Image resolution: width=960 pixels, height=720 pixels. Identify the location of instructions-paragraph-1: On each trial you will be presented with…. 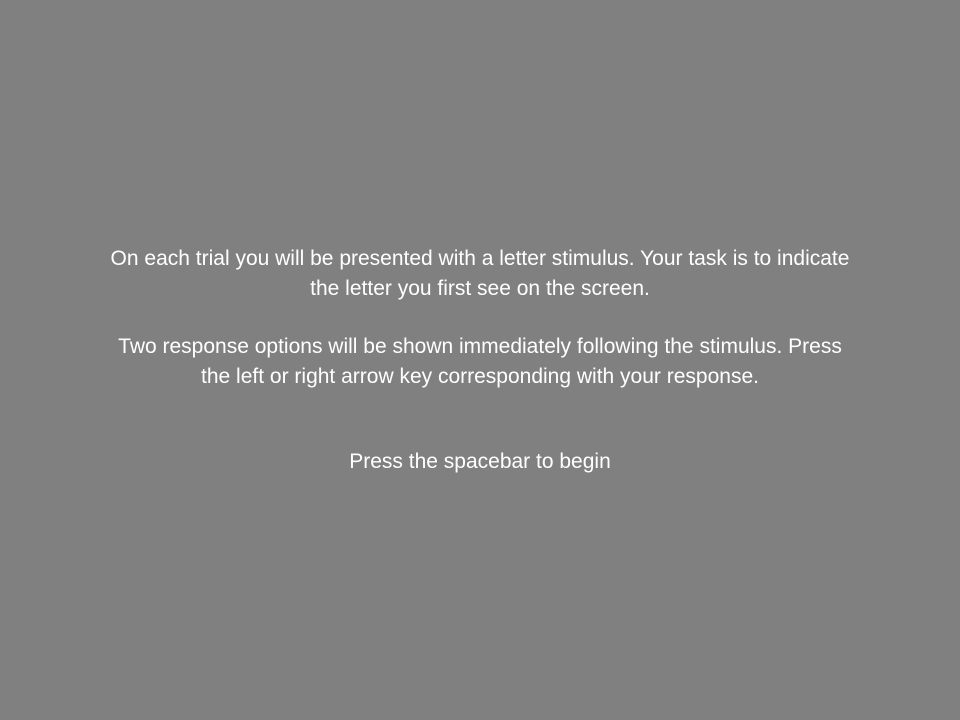
(480, 273).